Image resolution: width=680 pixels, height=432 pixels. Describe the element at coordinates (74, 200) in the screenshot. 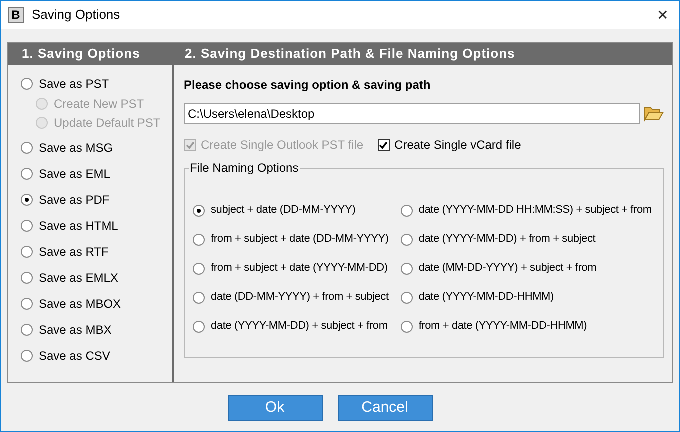

I see `option-label: Save as PDF` at that location.